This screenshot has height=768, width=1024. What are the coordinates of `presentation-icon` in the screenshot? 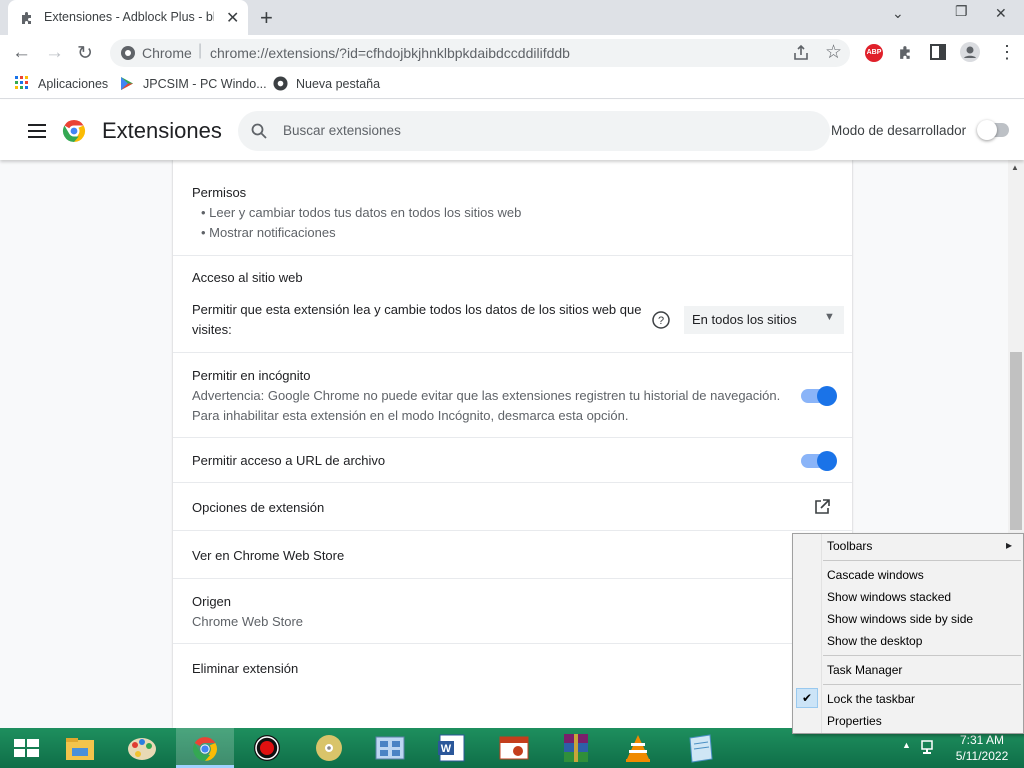 It's located at (514, 748).